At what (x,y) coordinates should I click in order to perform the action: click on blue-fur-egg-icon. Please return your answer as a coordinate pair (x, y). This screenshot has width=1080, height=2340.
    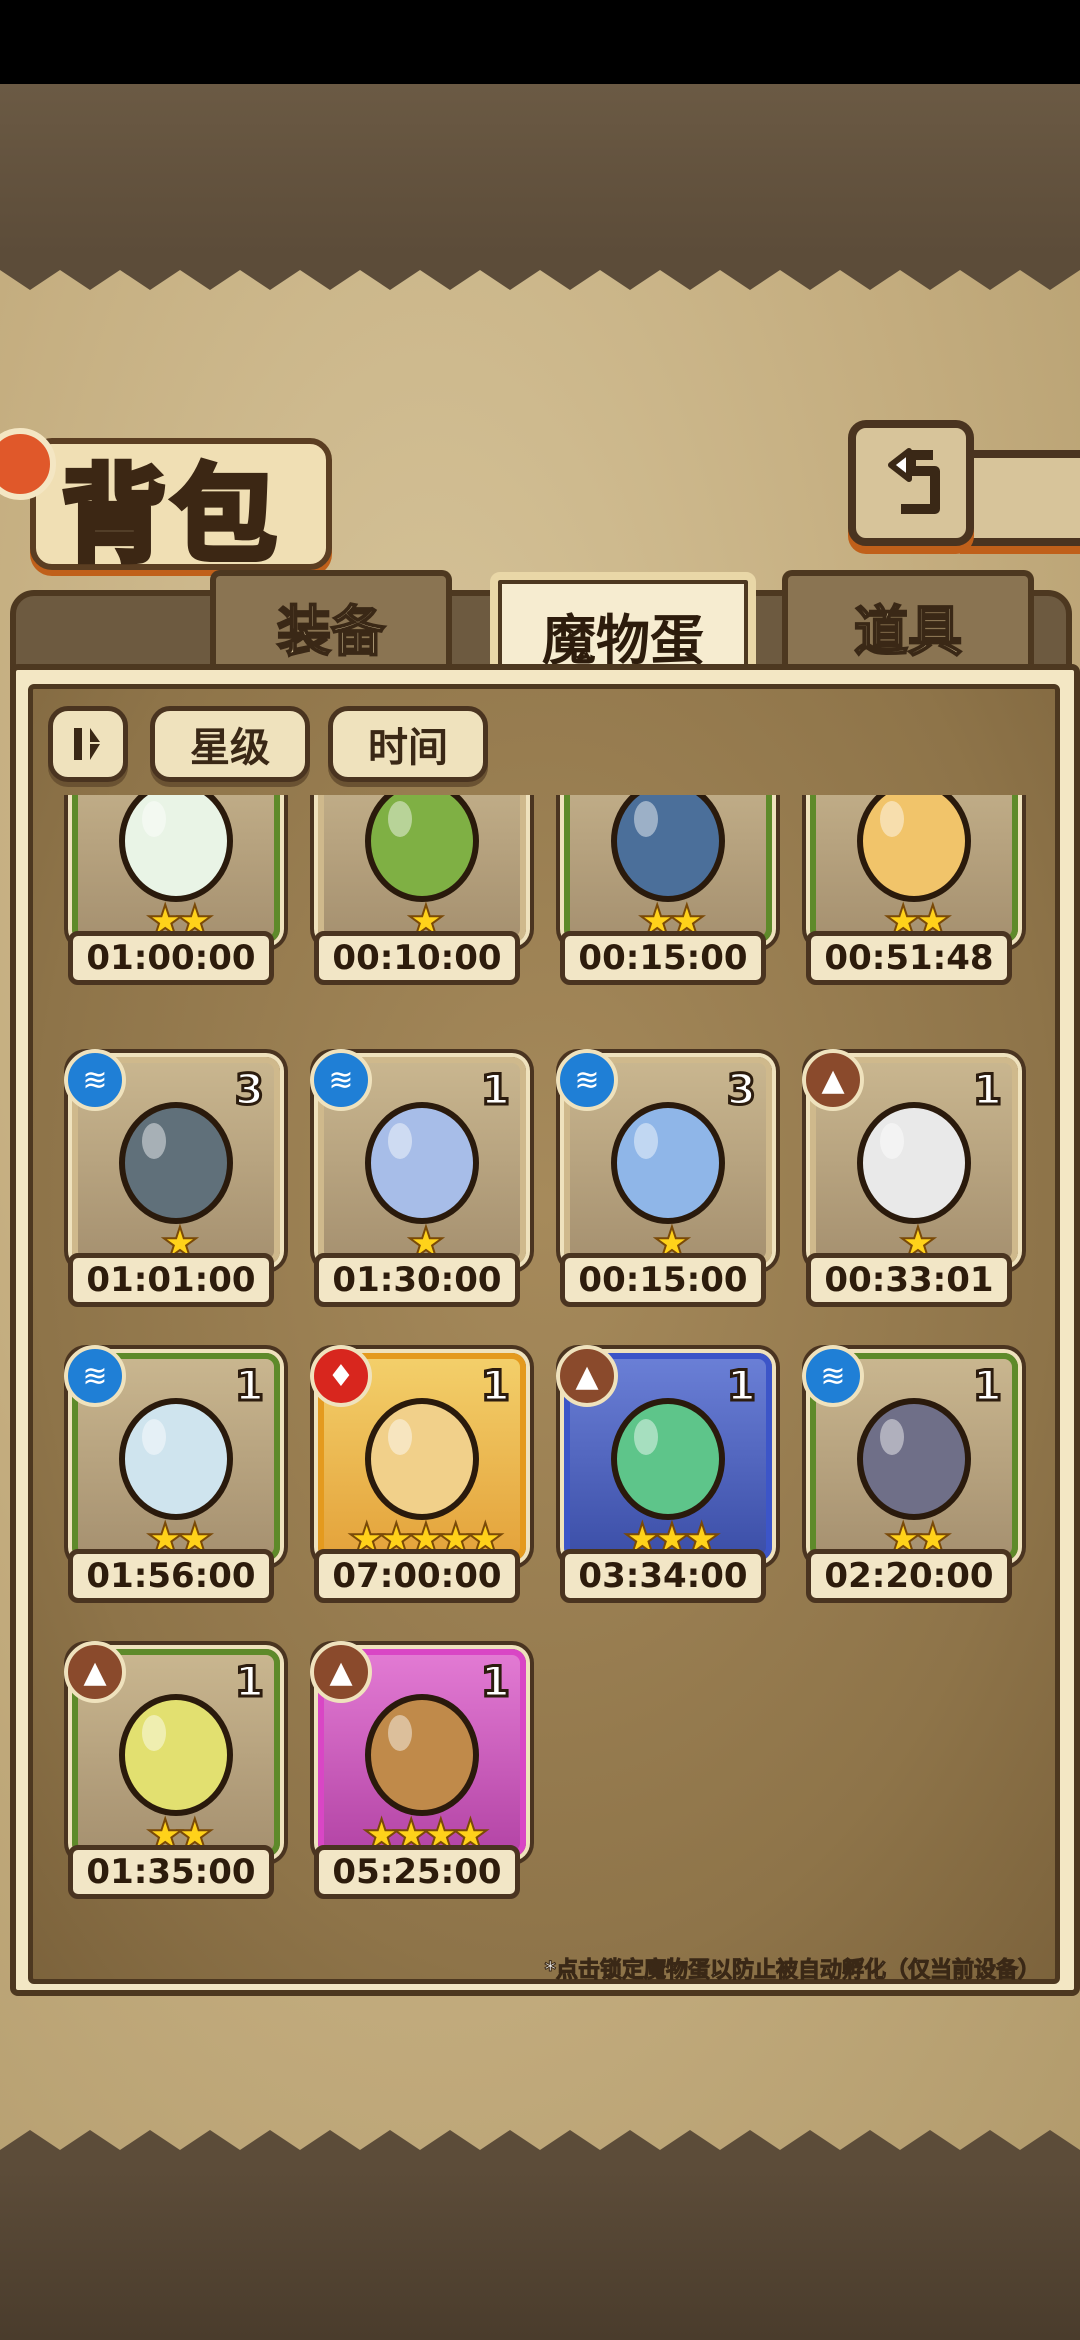
    Looking at the image, I should click on (422, 1163).